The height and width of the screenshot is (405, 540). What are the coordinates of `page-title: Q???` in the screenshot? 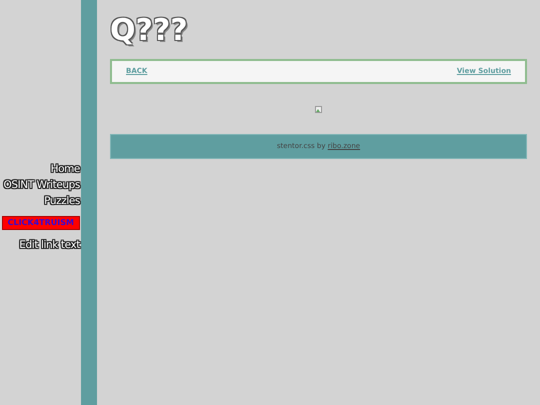 It's located at (149, 31).